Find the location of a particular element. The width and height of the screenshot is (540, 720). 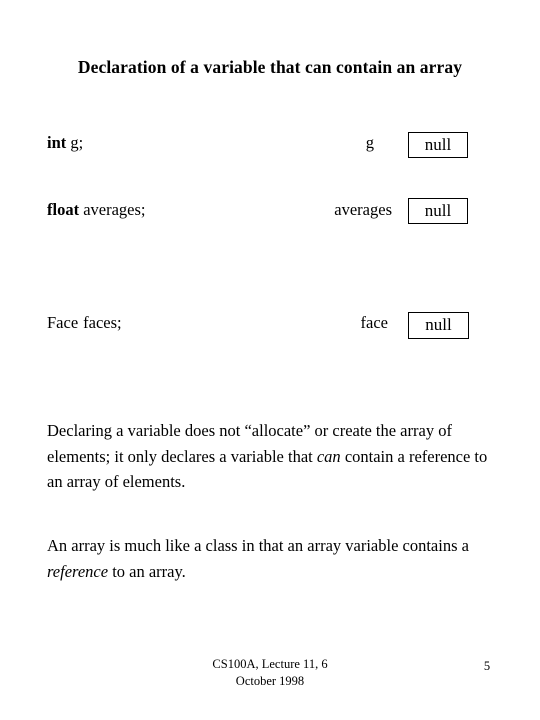

paragraph-emphasis: reference is located at coordinates (78, 571).